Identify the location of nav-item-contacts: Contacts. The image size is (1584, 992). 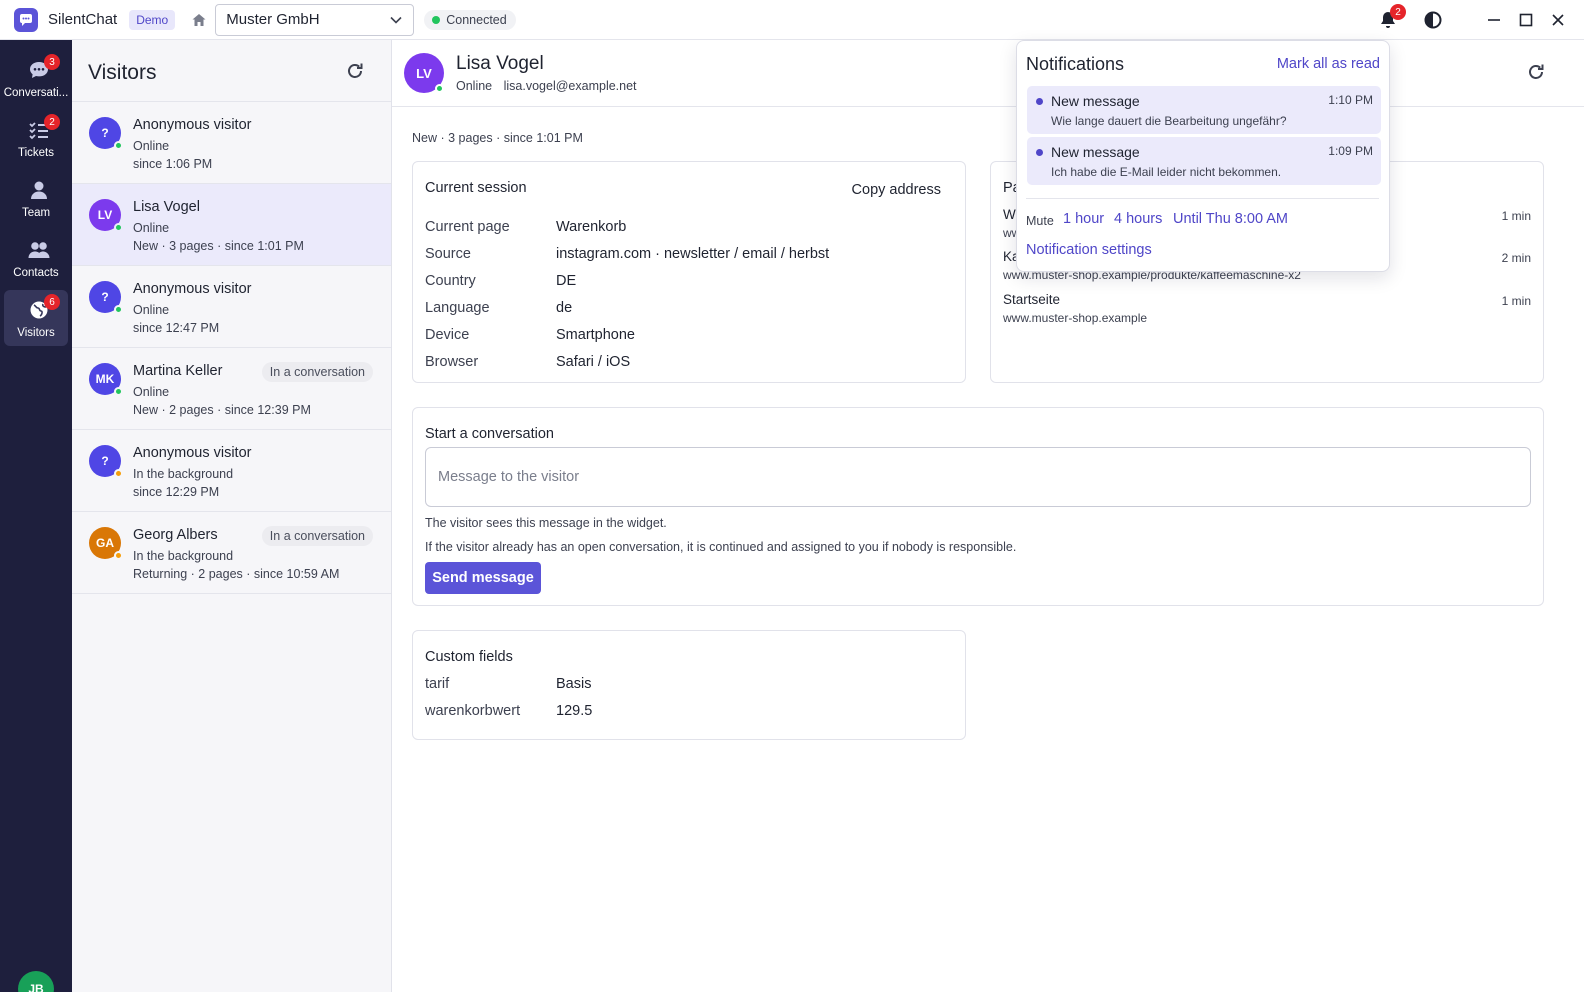
(36, 258).